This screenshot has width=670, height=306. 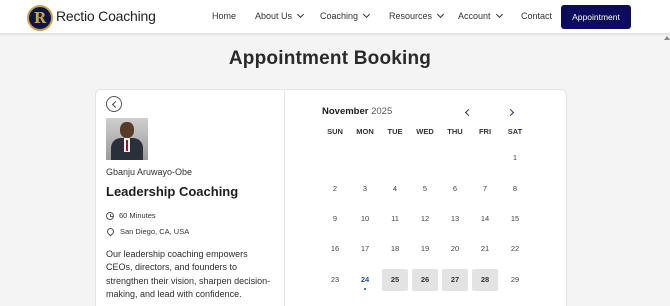 I want to click on nav-contact-label: Contact, so click(x=537, y=16).